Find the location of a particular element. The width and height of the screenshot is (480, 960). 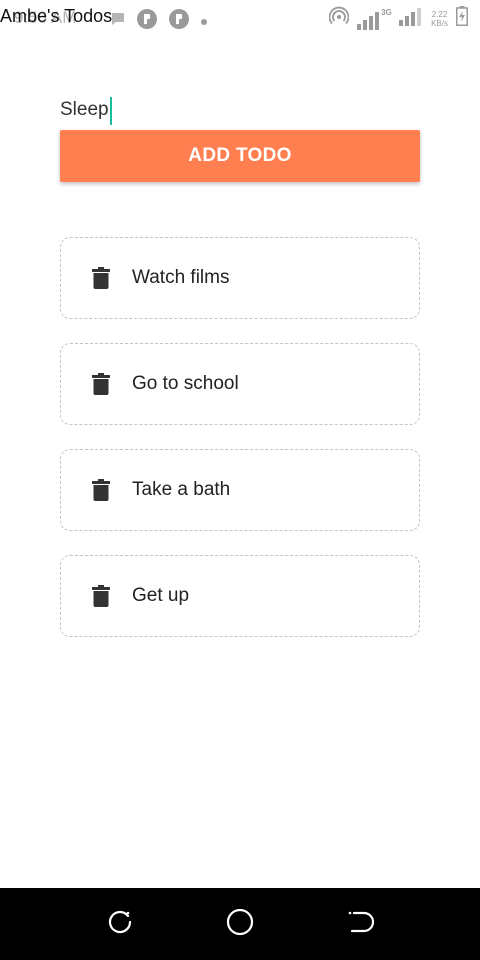

recent-apps-icon is located at coordinates (120, 924).